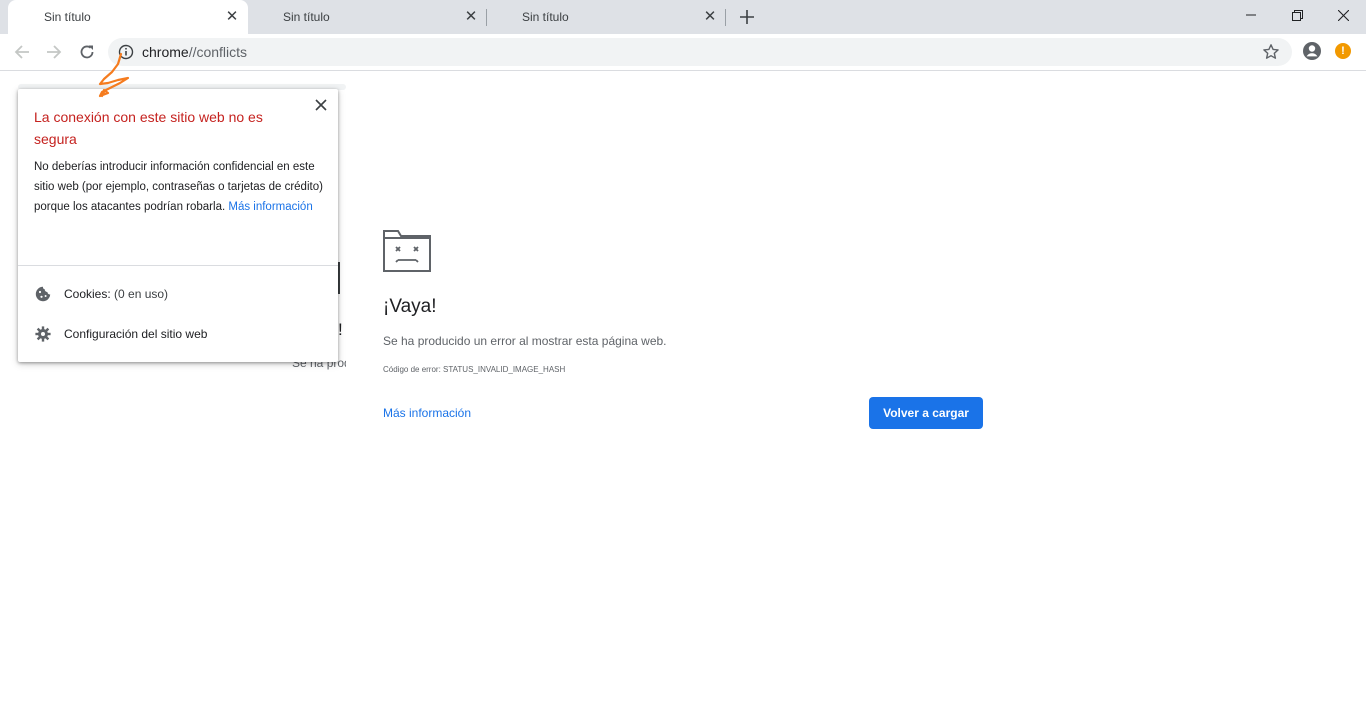  Describe the element at coordinates (700, 52) in the screenshot. I see `address-bar: chrome//conflicts` at that location.